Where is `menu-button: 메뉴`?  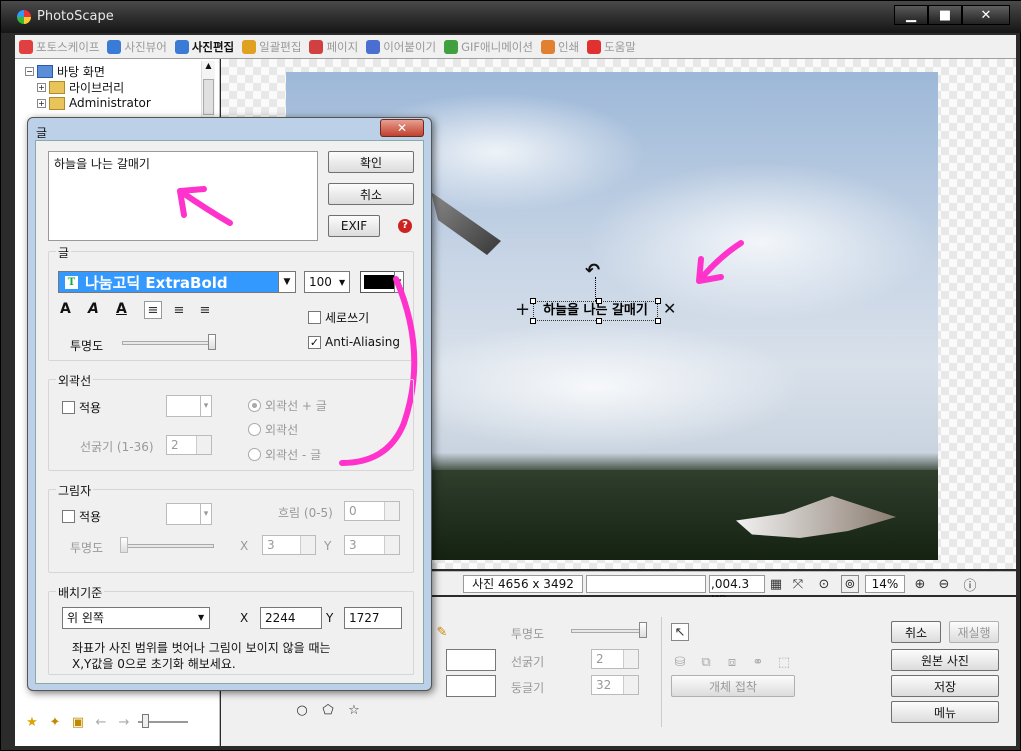 menu-button: 메뉴 is located at coordinates (945, 712).